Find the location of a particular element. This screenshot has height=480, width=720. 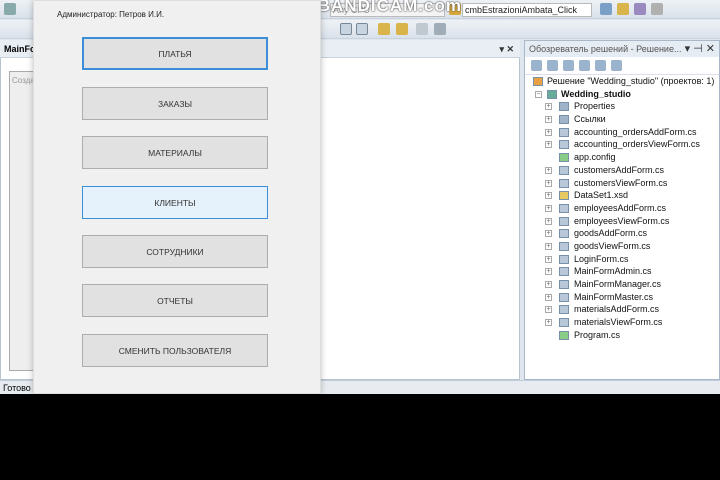

dresses-button: ПЛАТЬЯ is located at coordinates (175, 53).